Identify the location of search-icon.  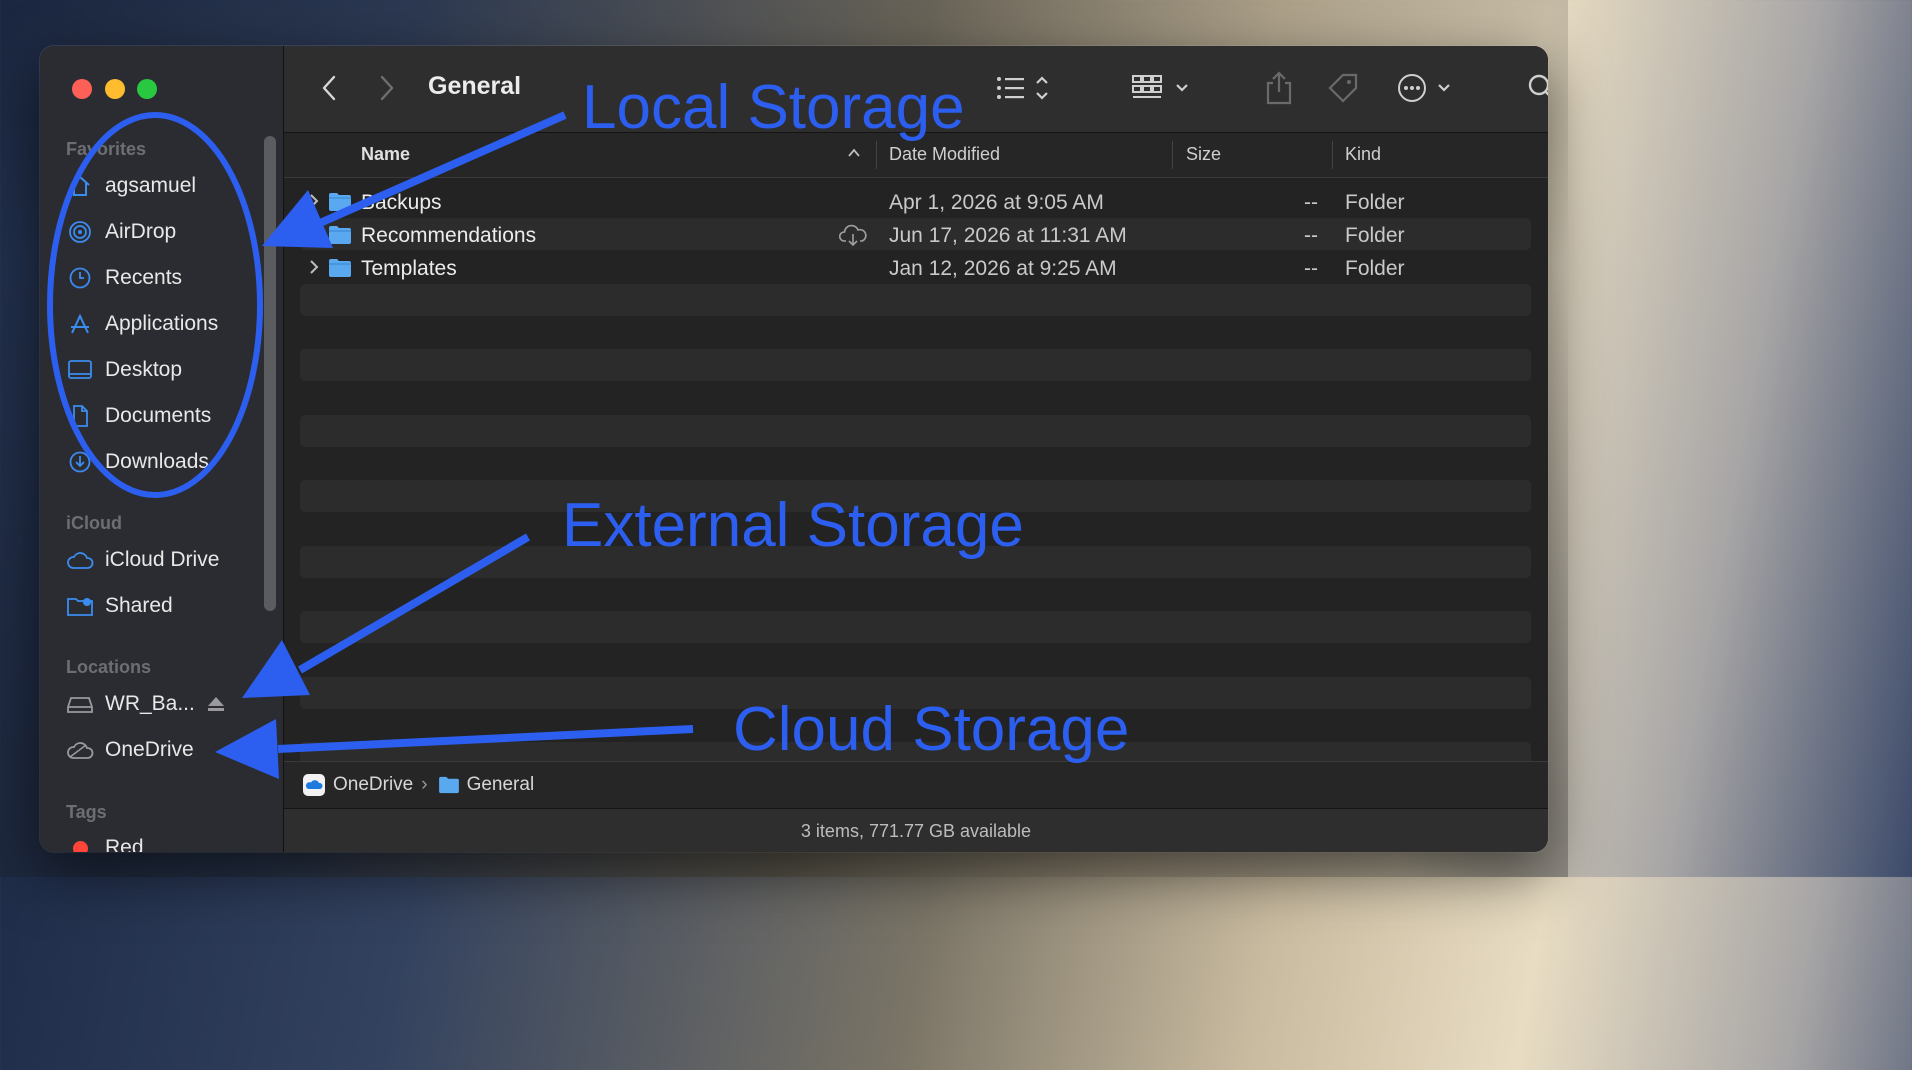
(1536, 88).